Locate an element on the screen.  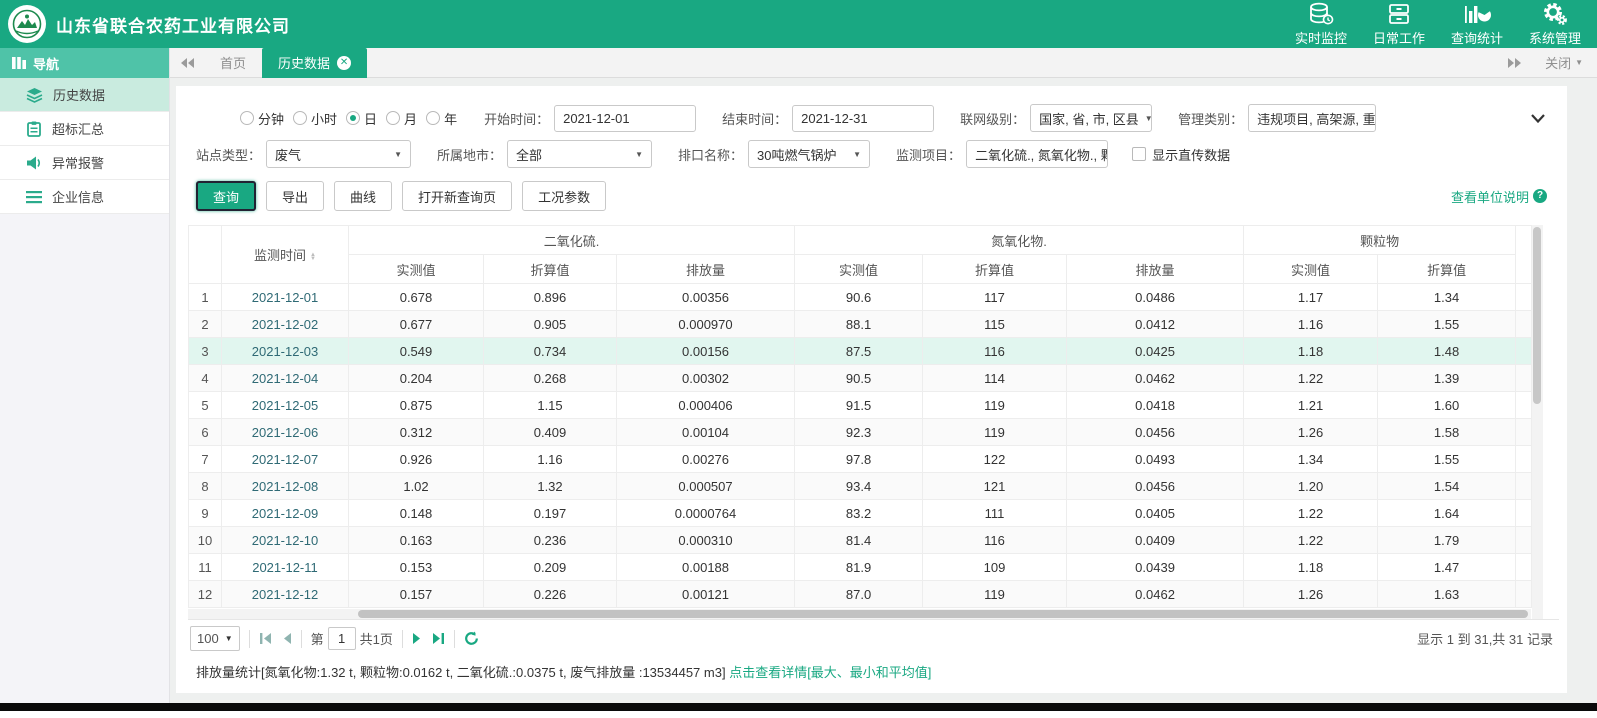
nav-realtime-monitor: 实时监控 is located at coordinates (1321, 24).